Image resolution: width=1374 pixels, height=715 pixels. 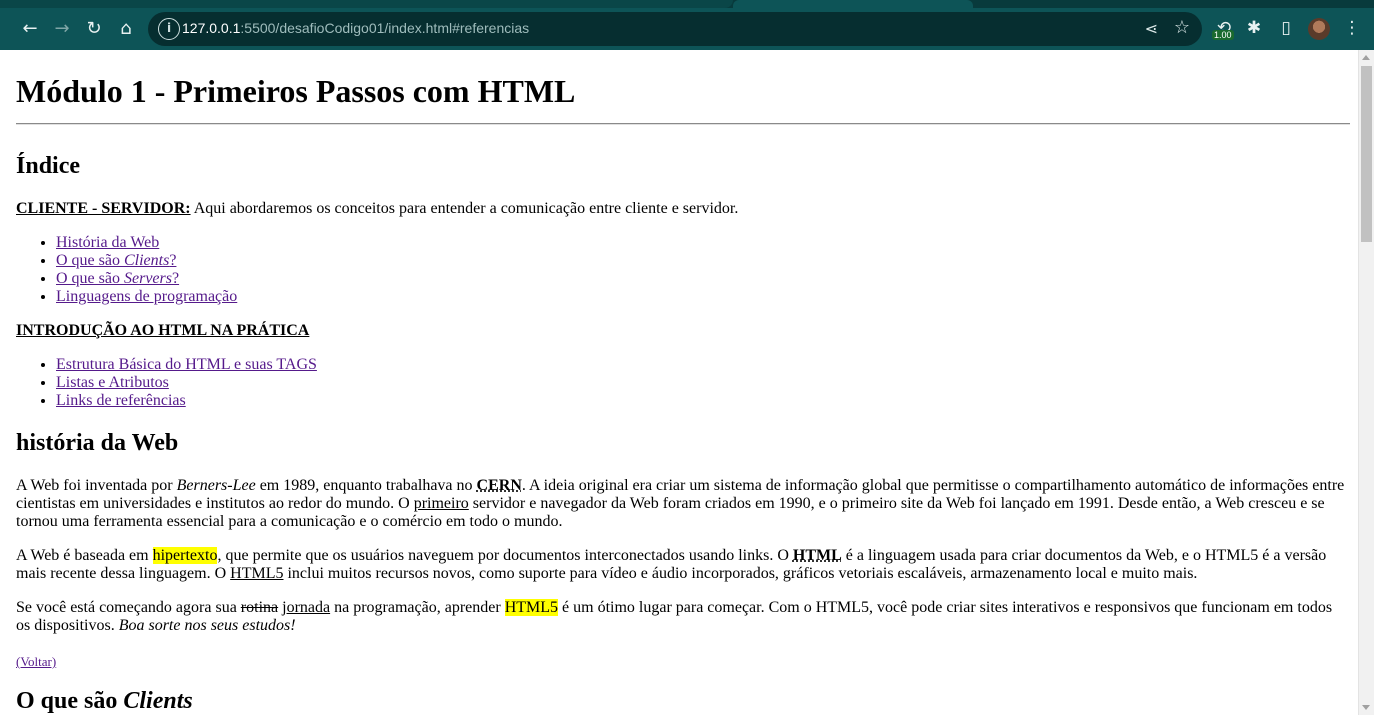 I want to click on clients-heading-prefix: O que são, so click(x=70, y=701).